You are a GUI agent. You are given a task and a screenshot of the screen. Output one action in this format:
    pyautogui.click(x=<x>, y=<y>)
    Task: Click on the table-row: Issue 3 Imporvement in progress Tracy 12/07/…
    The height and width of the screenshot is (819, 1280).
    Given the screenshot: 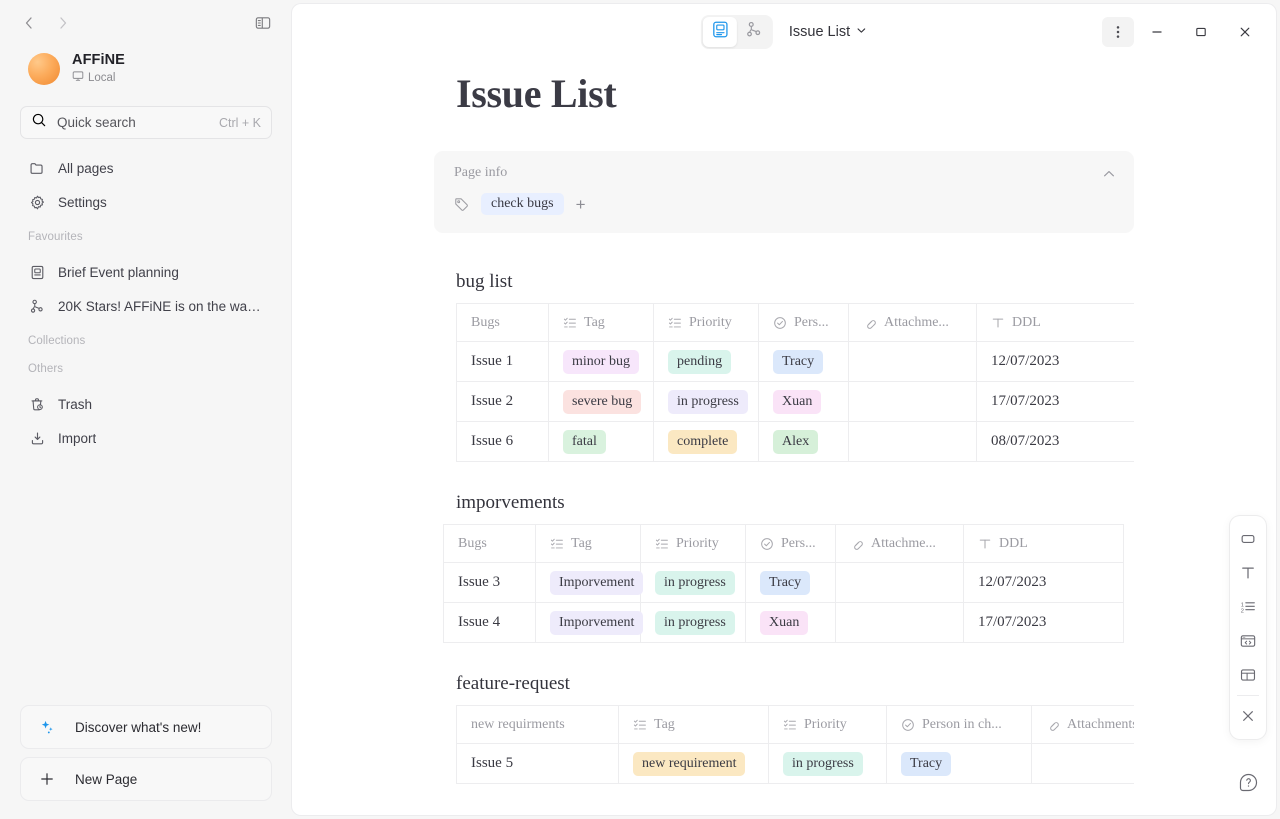 What is the action you would take?
    pyautogui.click(x=783, y=582)
    